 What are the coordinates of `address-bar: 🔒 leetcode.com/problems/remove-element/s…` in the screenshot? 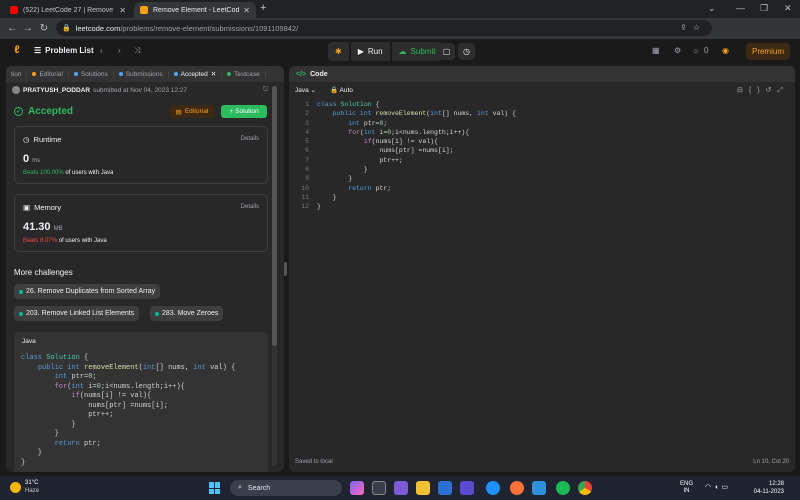 It's located at (384, 28).